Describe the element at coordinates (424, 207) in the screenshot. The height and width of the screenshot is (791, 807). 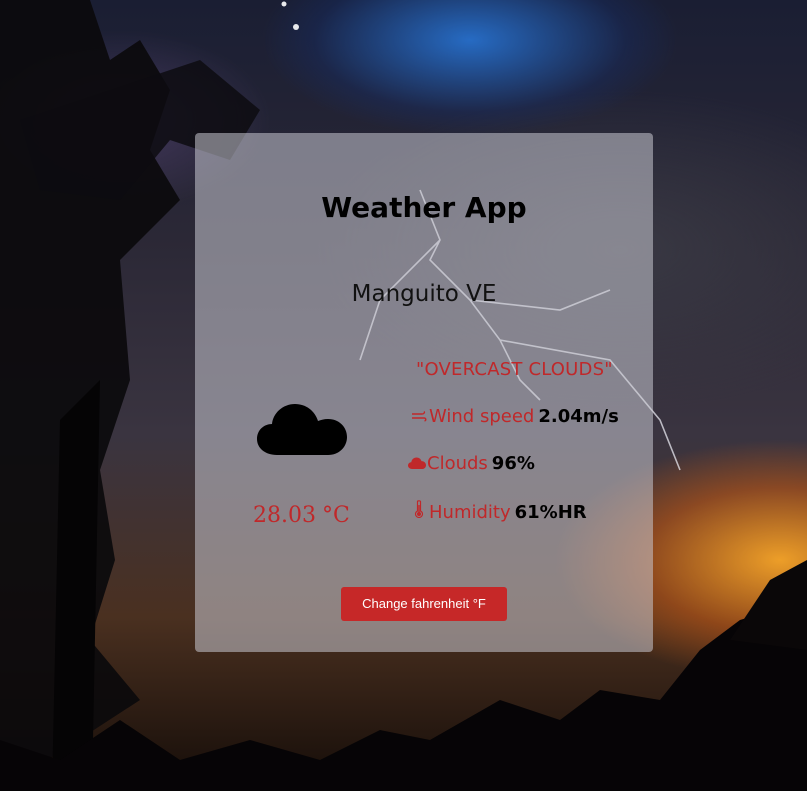
I see `app-title: Weather App` at that location.